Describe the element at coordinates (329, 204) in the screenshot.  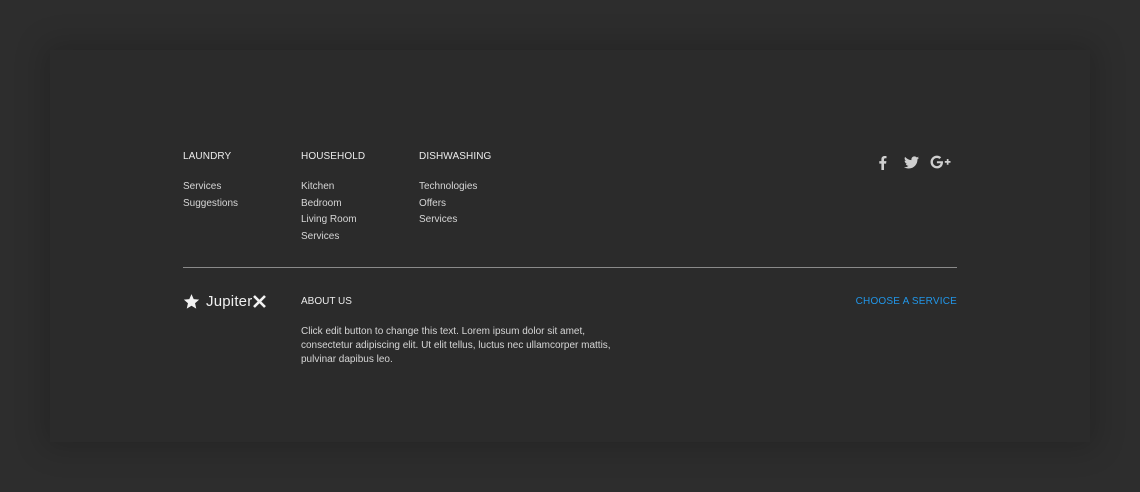
I see `link-household-bedroom: Bedroom` at that location.